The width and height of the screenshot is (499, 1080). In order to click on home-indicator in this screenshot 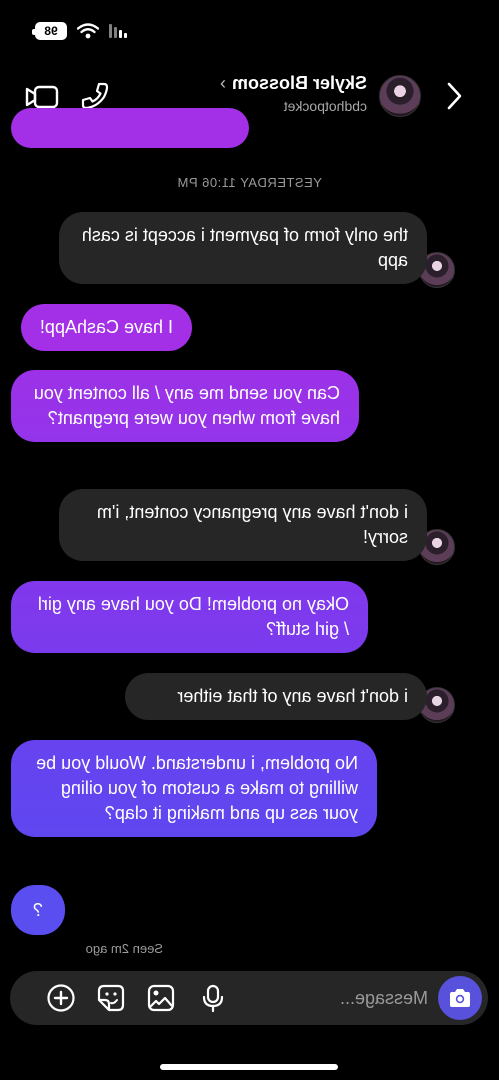, I will do `click(249, 1067)`.